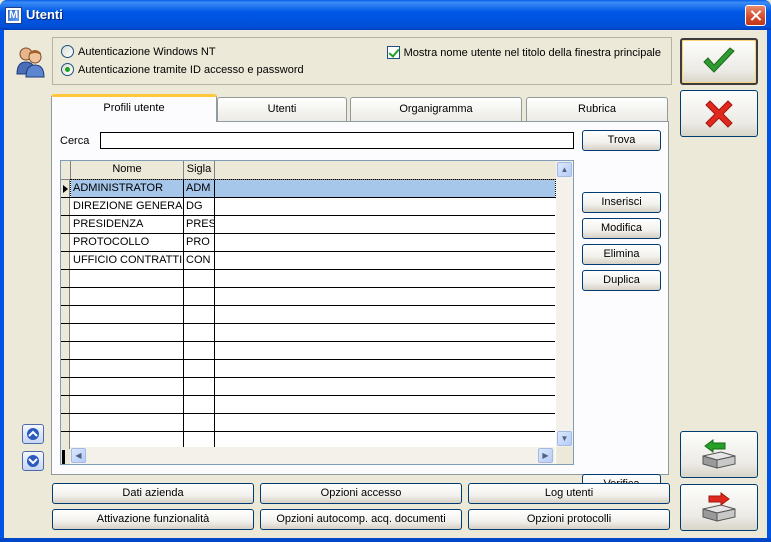  I want to click on tab-organigramma-label: Organigramma, so click(436, 109).